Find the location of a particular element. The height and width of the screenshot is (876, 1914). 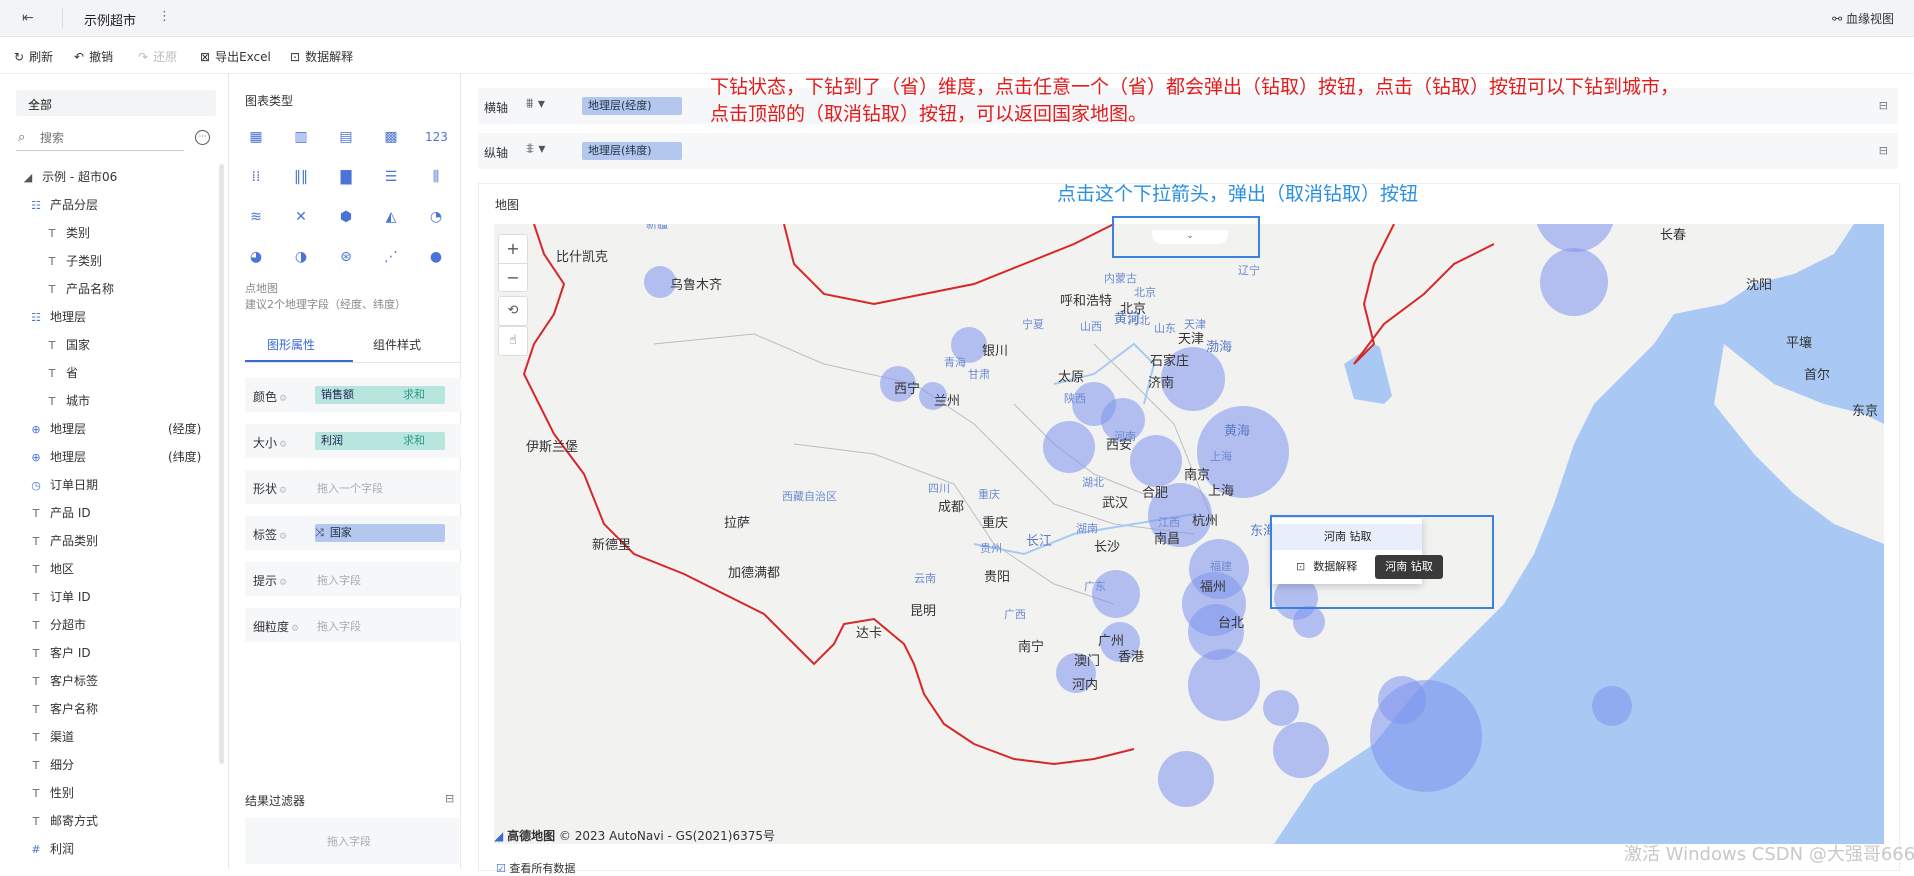

chart-type-line-icon: ≋ is located at coordinates (256, 217).